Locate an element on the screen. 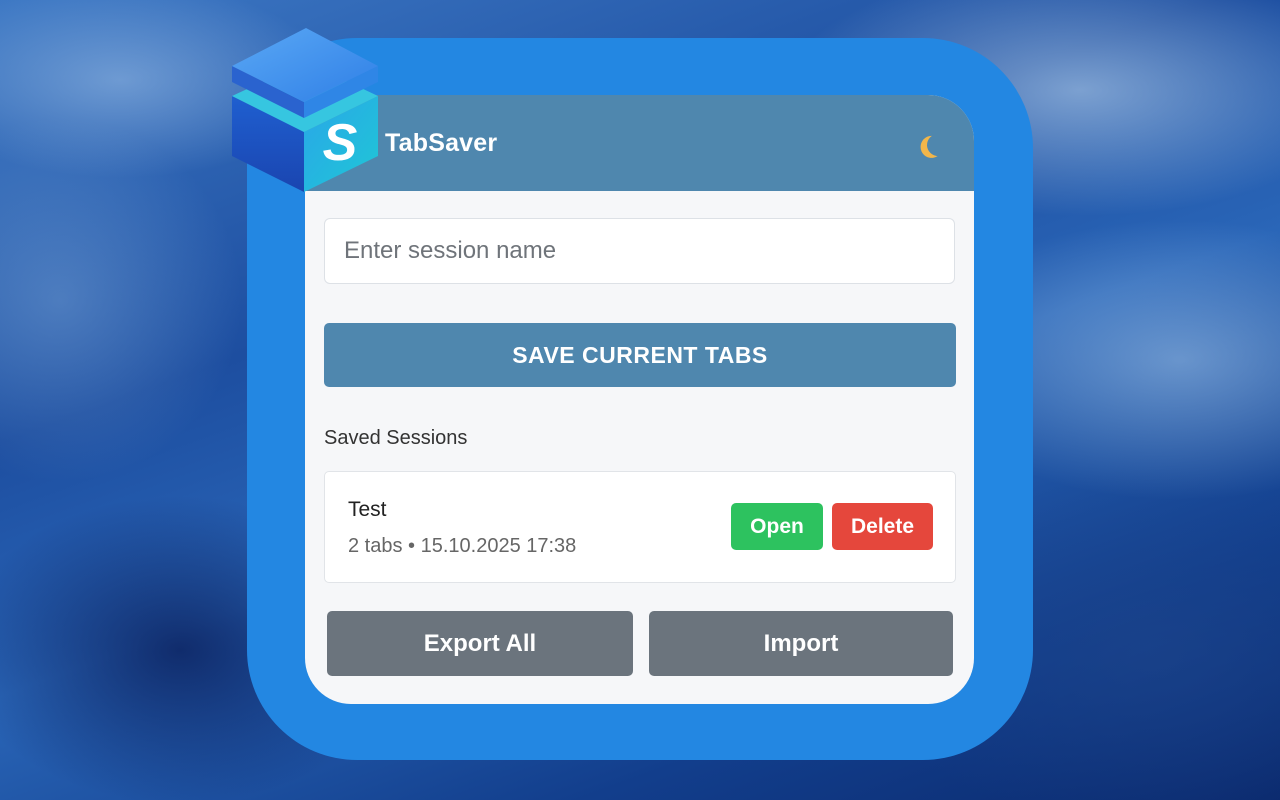  open-session-button: Open is located at coordinates (777, 526).